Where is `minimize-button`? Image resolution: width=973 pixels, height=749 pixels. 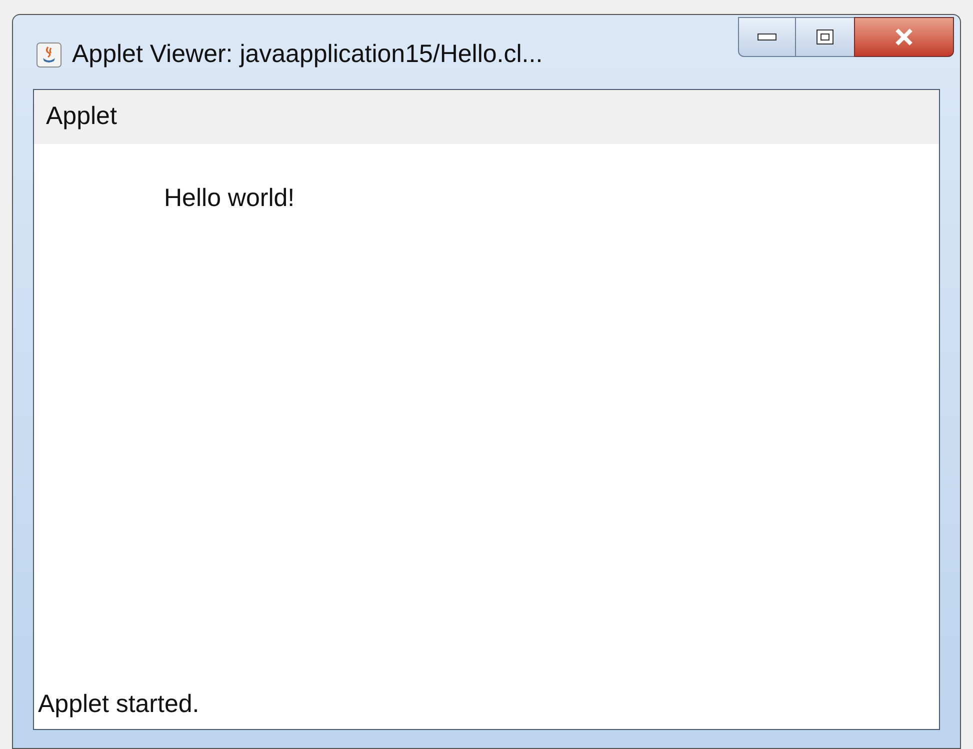 minimize-button is located at coordinates (767, 37).